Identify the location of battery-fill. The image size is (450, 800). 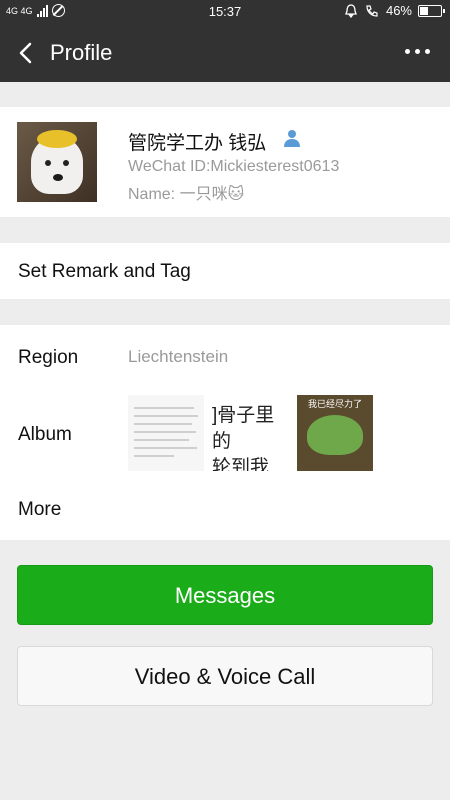
(424, 10).